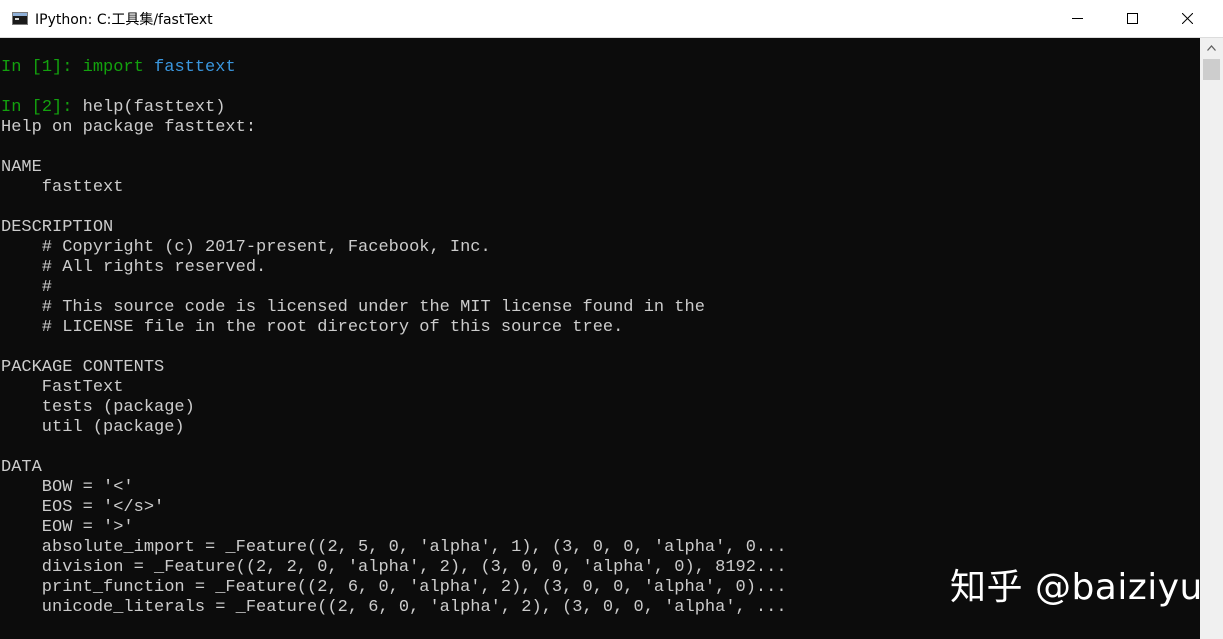 This screenshot has width=1223, height=639. I want to click on console-line: EOW = '>', so click(67, 528).